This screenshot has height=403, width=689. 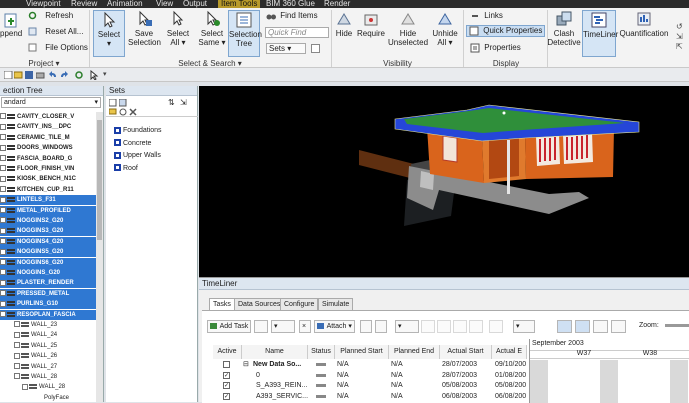 I want to click on tab-bim360-glue: BIM 360 Glue, so click(x=290, y=4).